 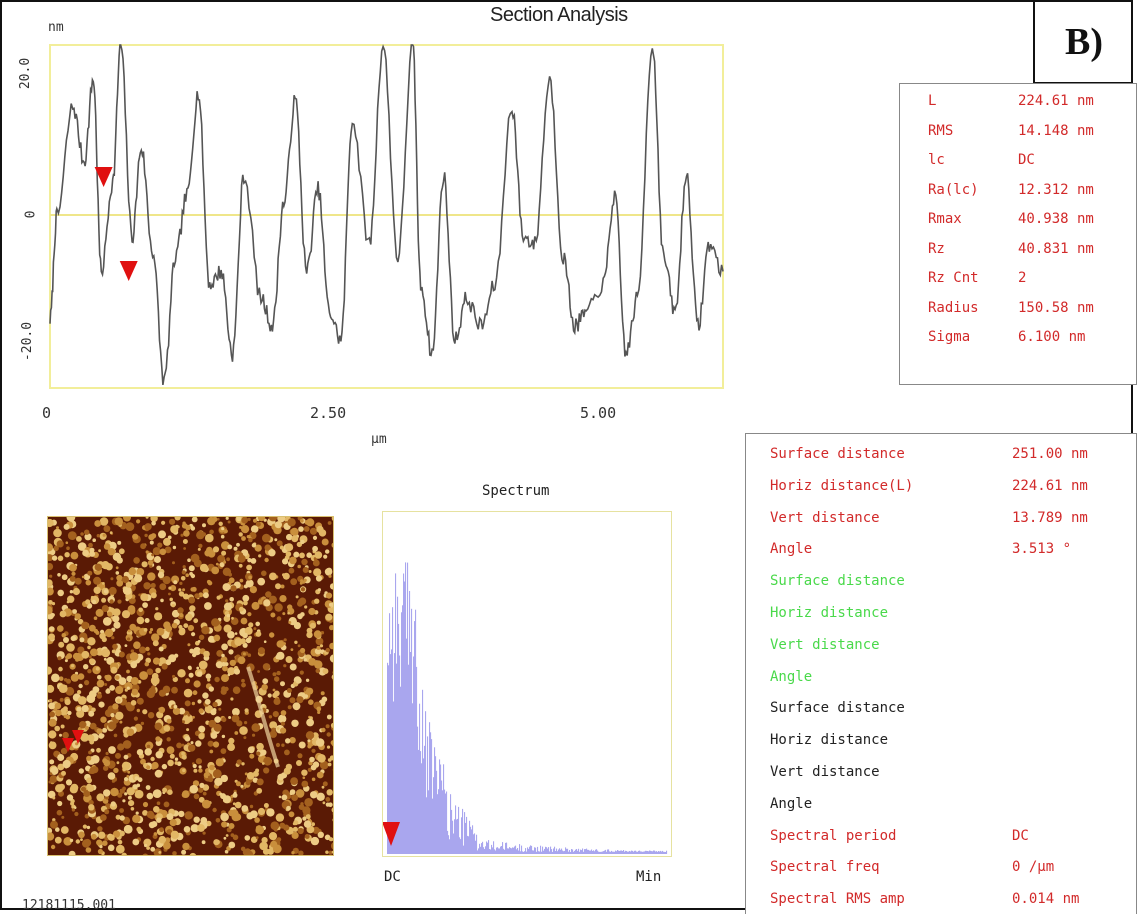 What do you see at coordinates (190, 686) in the screenshot?
I see `afm-height-image` at bounding box center [190, 686].